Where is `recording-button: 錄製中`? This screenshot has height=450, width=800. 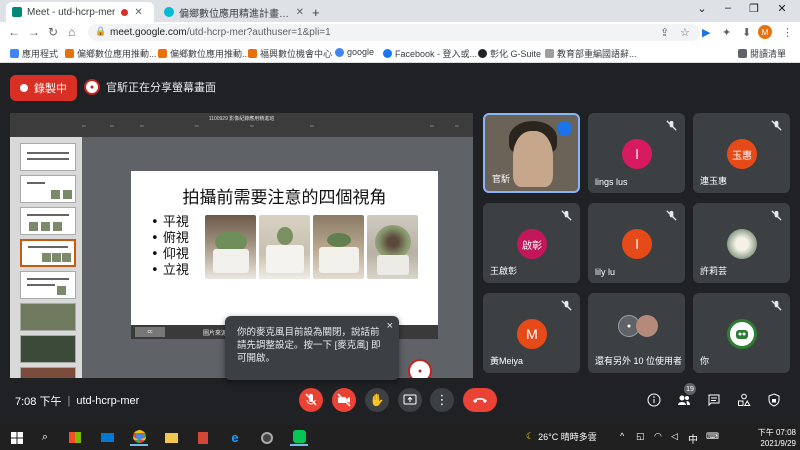
recording-button: 錄製中 is located at coordinates (43, 88).